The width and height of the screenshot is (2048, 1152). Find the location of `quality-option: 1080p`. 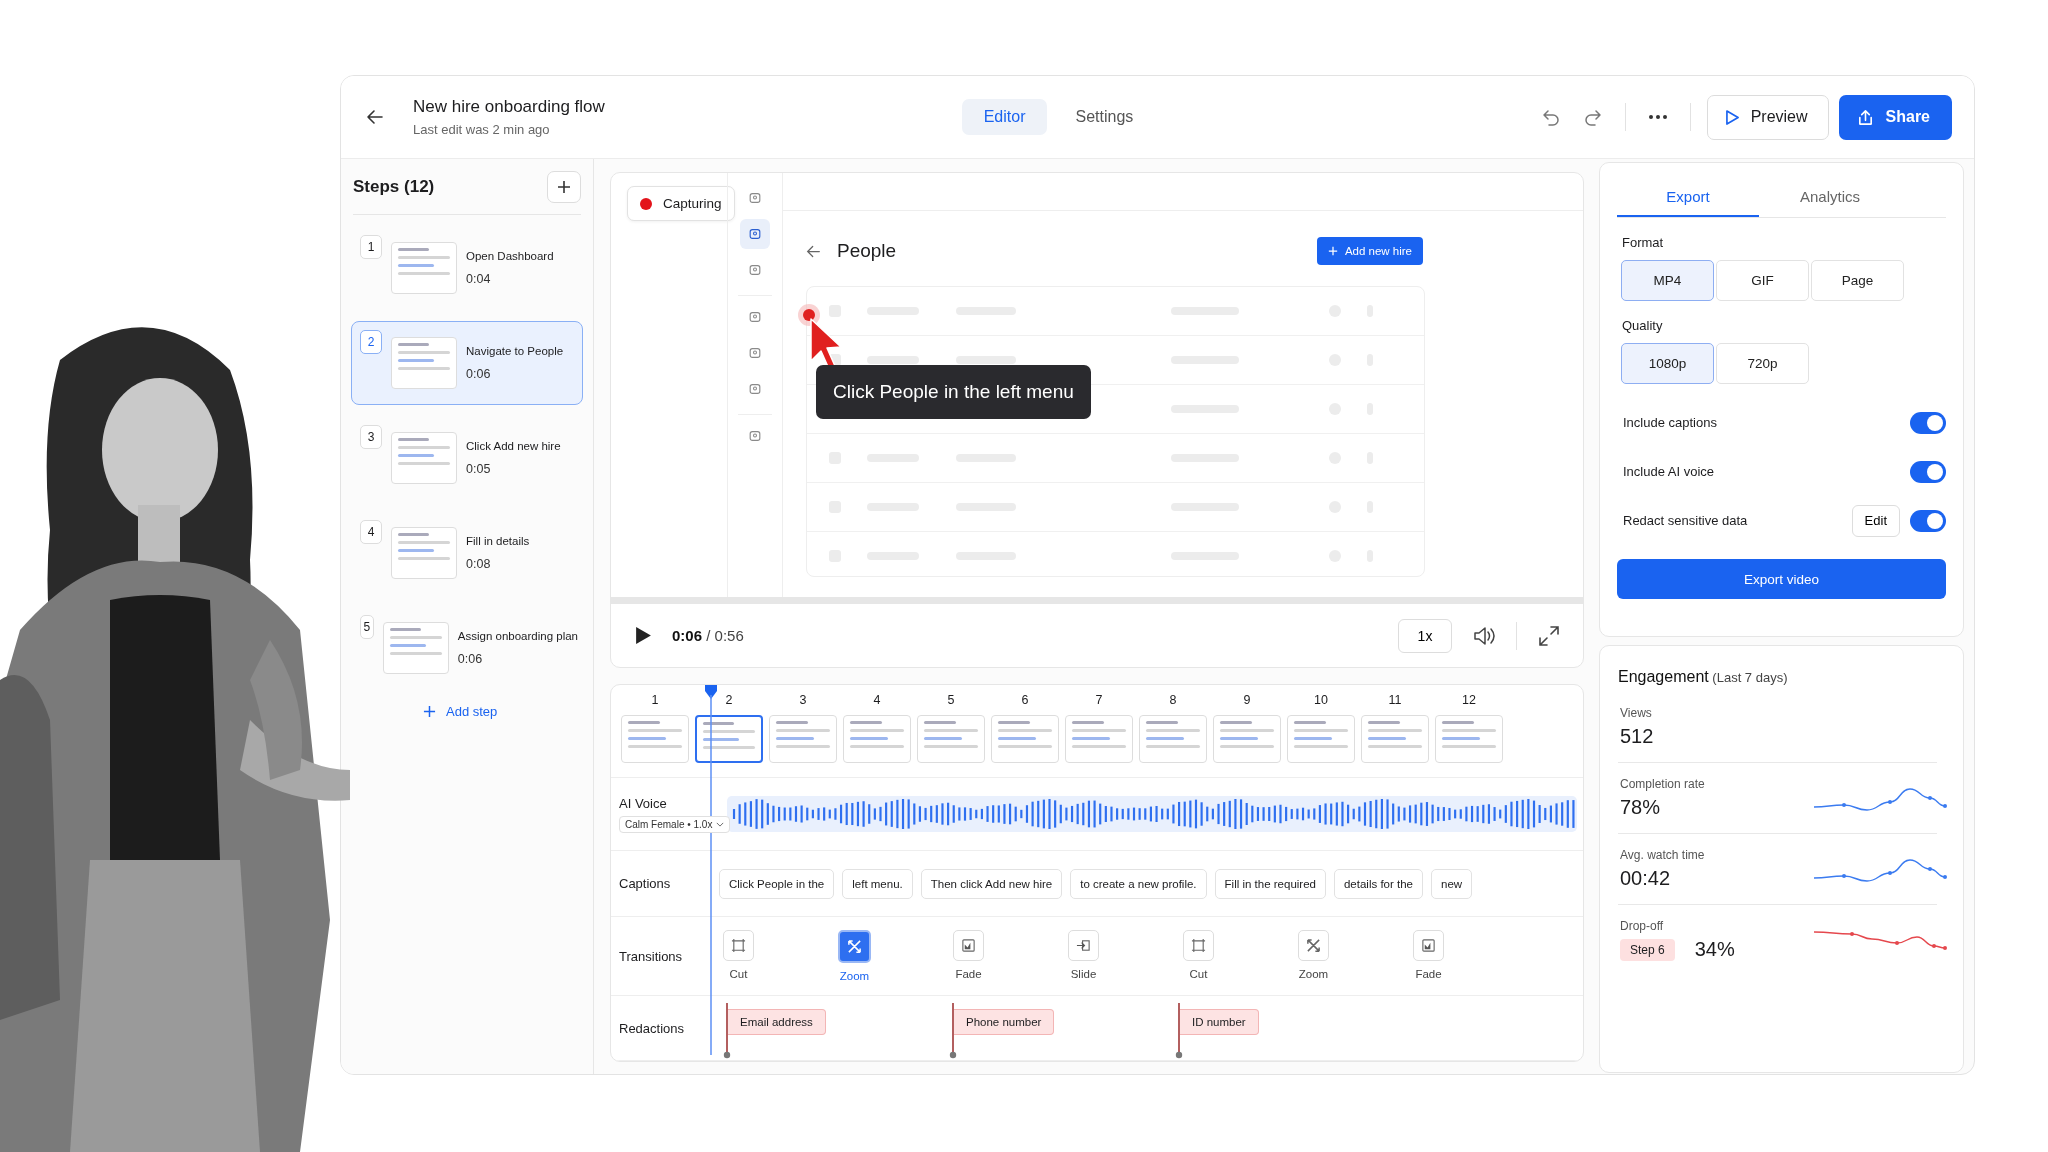

quality-option: 1080p is located at coordinates (1667, 363).